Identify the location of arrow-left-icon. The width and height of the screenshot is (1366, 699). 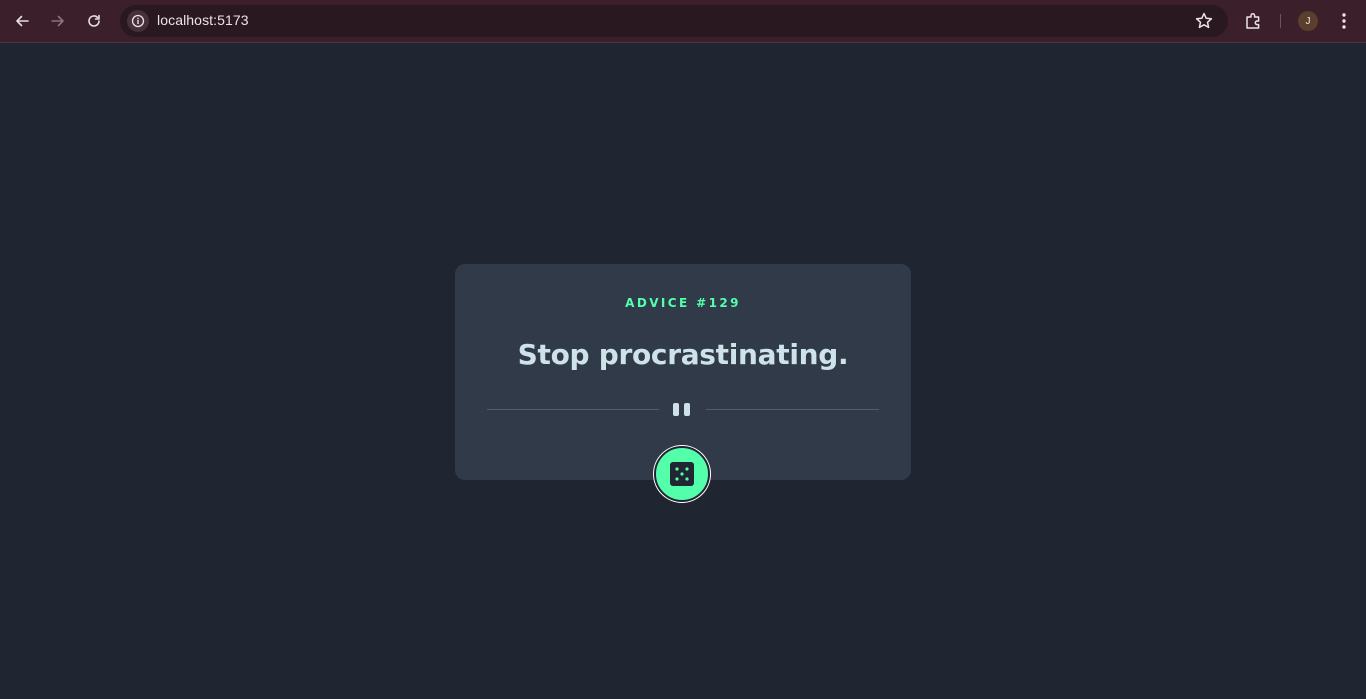
(22, 21).